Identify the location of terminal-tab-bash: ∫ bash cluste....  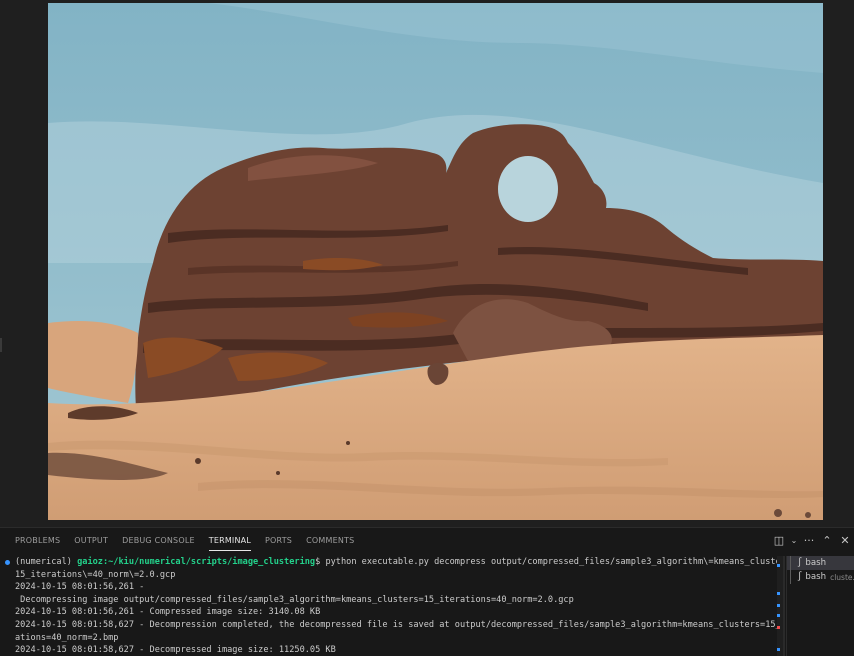
(820, 577).